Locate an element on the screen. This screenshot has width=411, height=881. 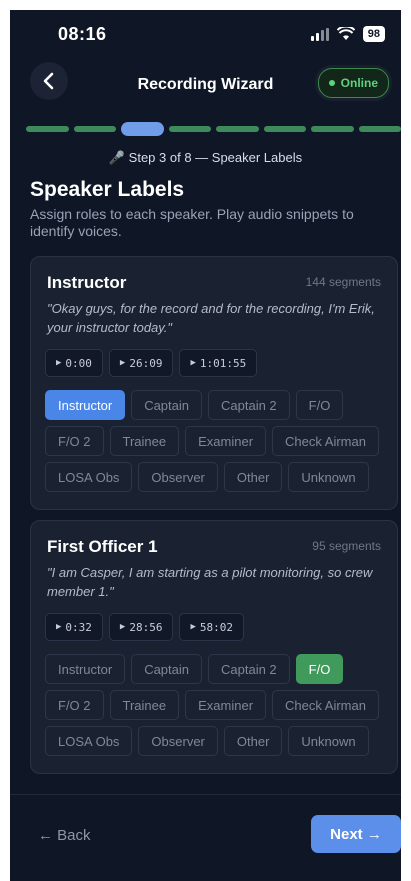
wifi-icon is located at coordinates (345, 33).